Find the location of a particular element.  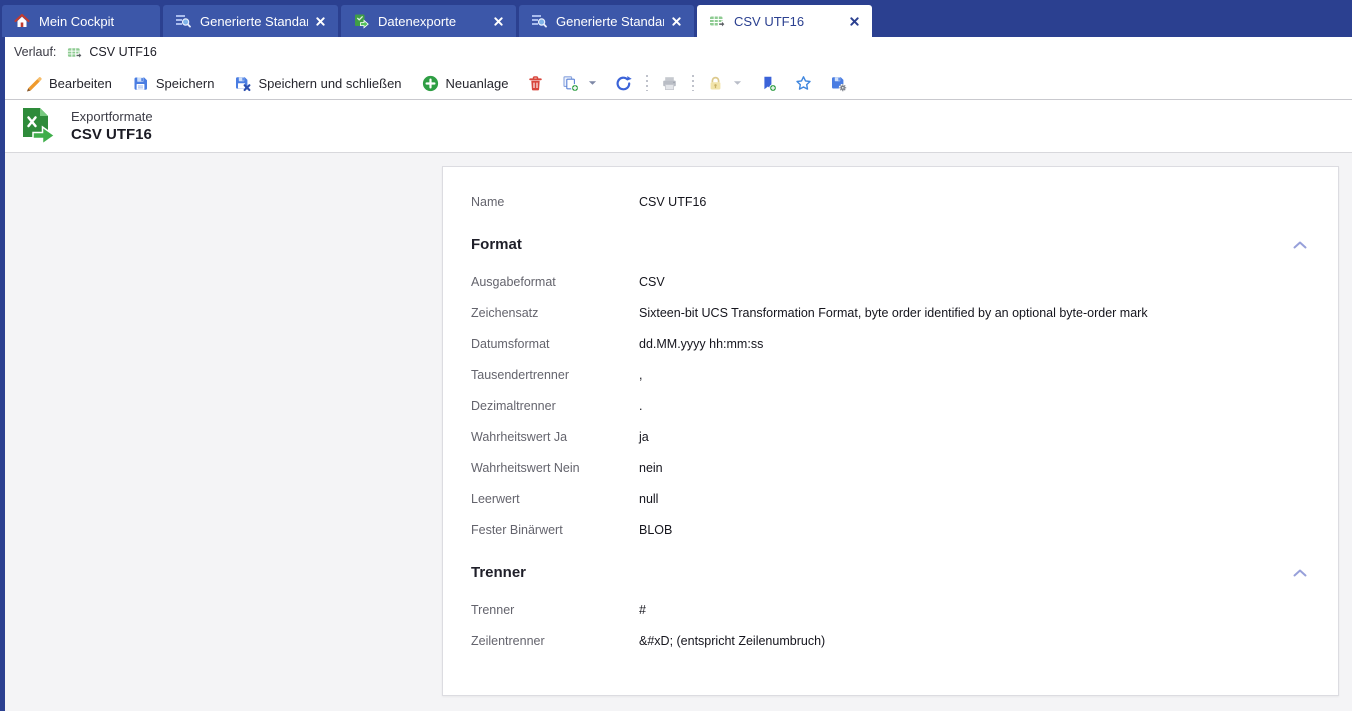

history-item-label: CSV UTF16 is located at coordinates (123, 52).